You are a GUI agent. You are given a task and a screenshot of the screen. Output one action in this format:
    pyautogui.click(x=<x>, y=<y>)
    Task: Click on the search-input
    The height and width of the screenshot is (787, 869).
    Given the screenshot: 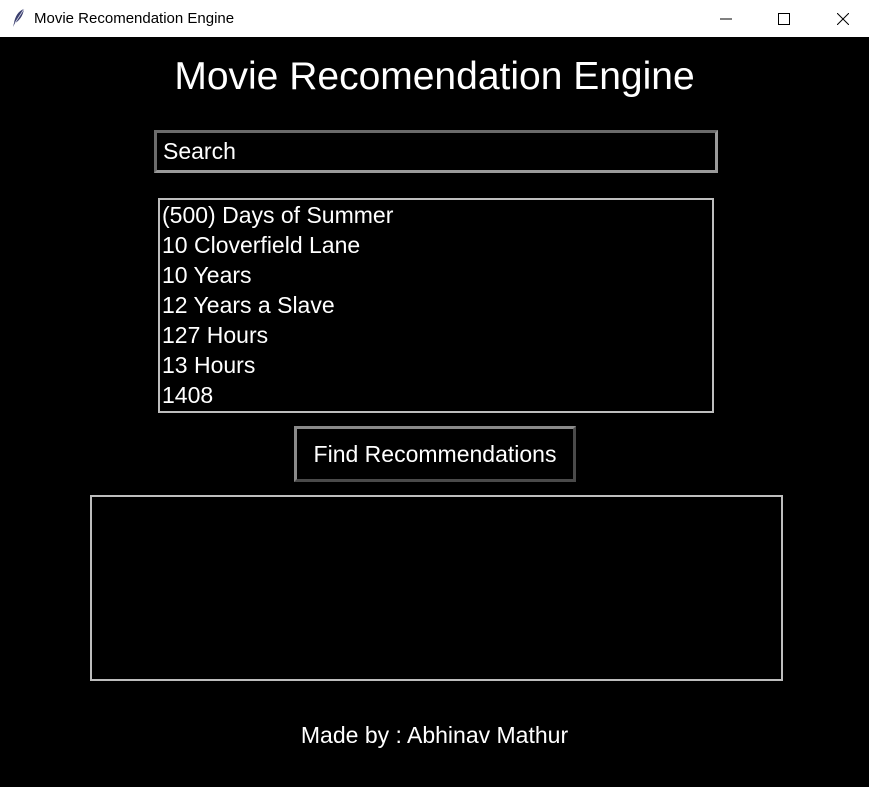 What is the action you would take?
    pyautogui.click(x=436, y=151)
    